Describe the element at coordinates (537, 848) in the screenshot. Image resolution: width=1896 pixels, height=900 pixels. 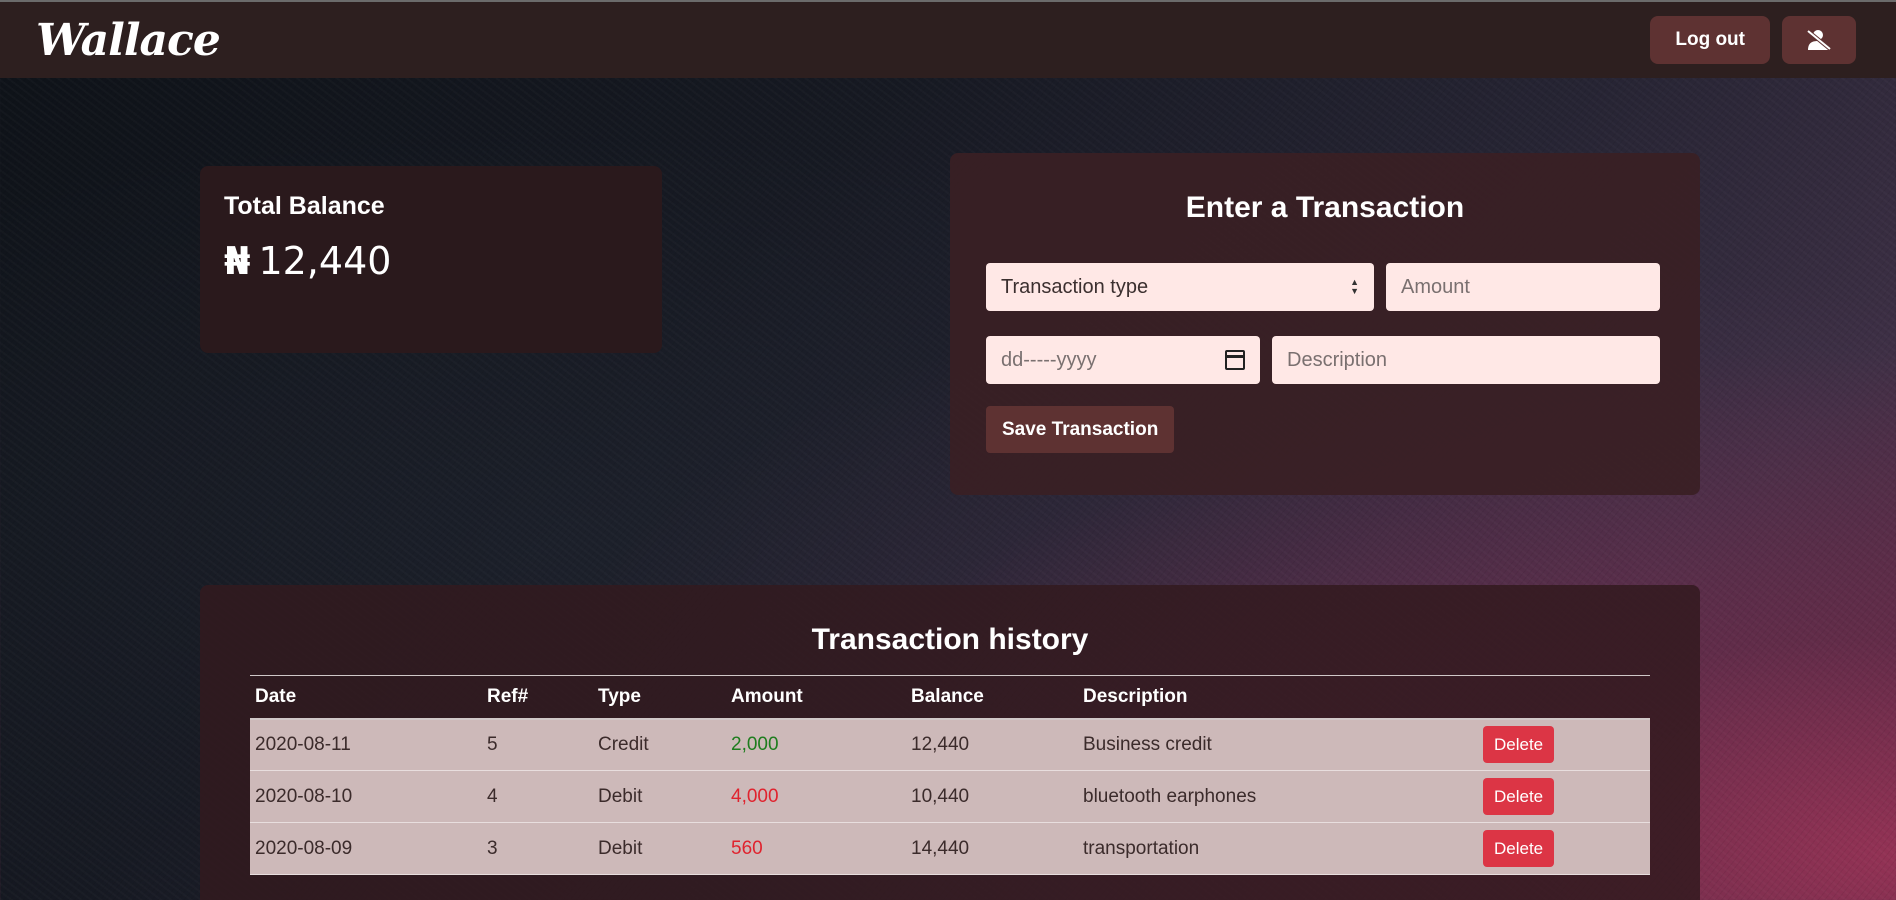
I see `cell-ref: 3` at that location.